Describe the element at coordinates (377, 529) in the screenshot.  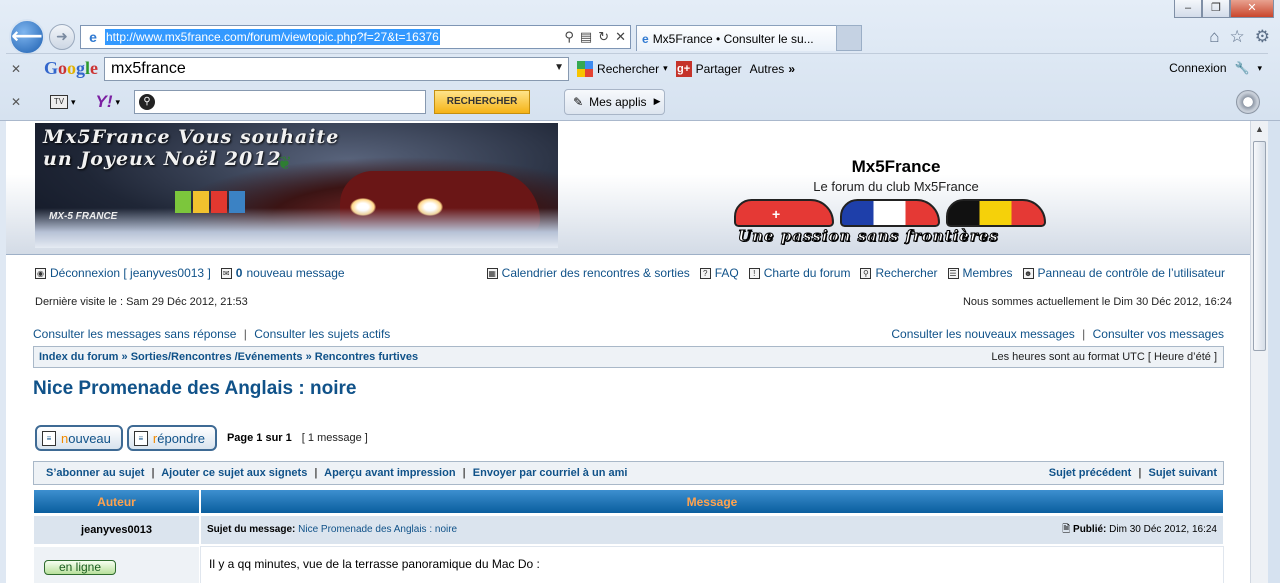
I see `post-subject-link: Nice Promenade des Anglais : noire` at that location.